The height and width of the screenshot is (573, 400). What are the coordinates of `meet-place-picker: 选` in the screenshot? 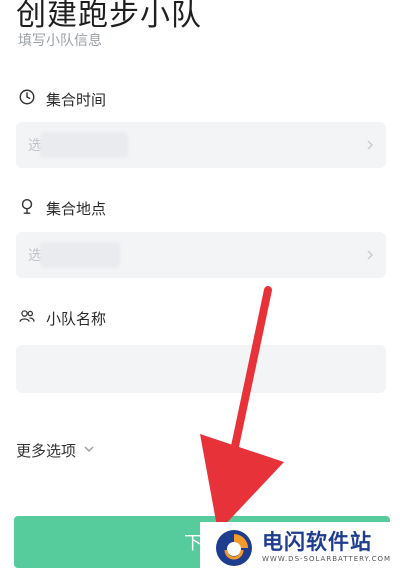 It's located at (201, 255).